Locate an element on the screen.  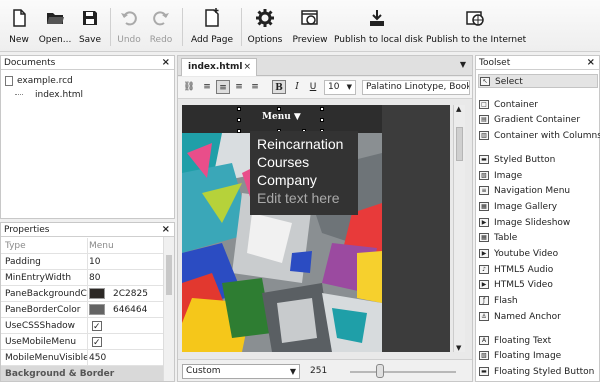
tool-label: Gradient Container is located at coordinates (537, 120).